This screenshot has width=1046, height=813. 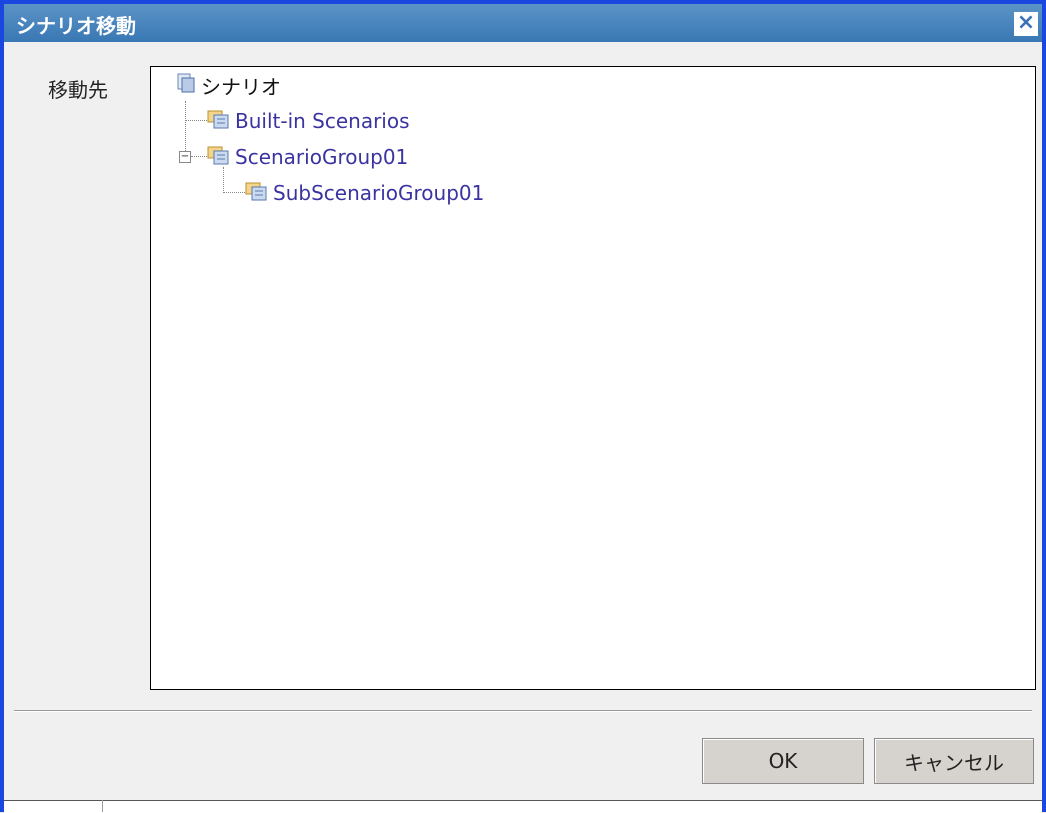 I want to click on title-bar: シナリオ移動 ×, so click(x=523, y=23).